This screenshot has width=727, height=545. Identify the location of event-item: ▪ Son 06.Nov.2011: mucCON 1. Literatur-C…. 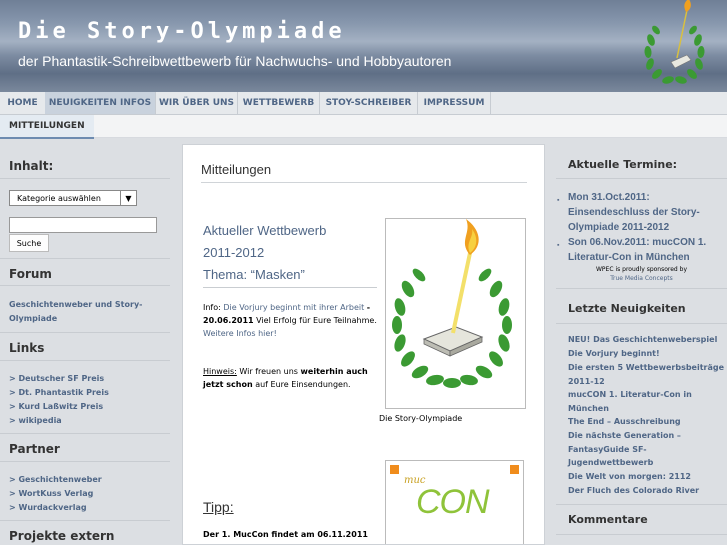
(641, 250).